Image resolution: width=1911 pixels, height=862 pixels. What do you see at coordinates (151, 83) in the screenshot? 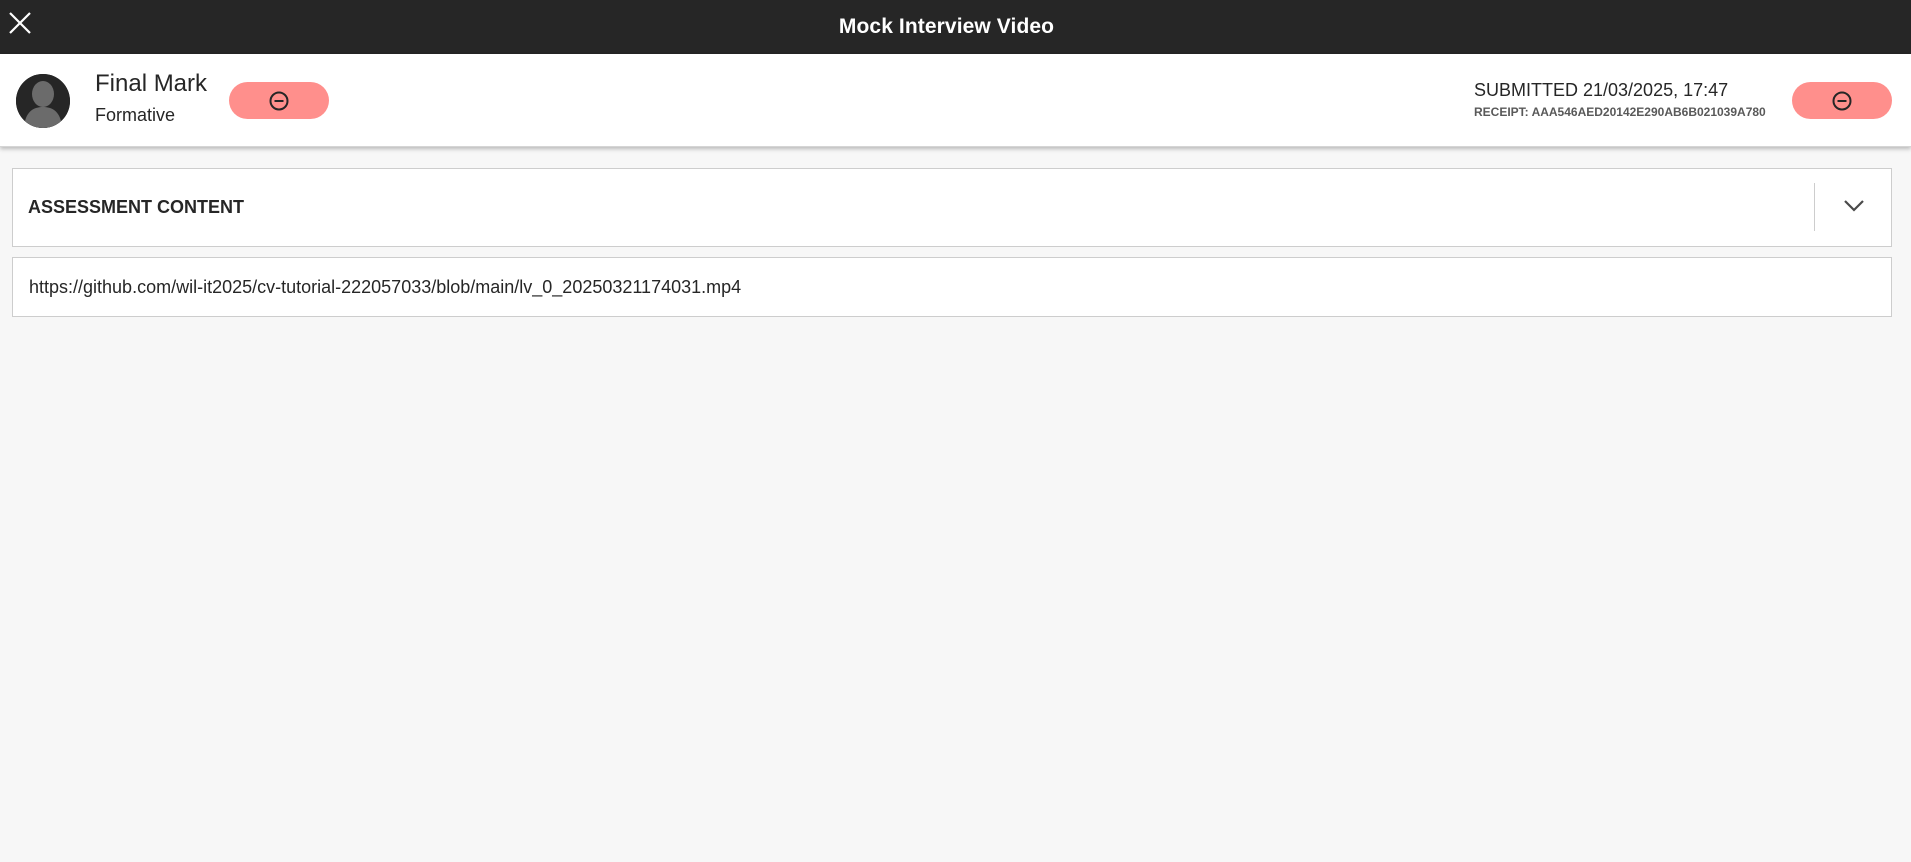
I see `final-mark-label: Final Mark` at bounding box center [151, 83].